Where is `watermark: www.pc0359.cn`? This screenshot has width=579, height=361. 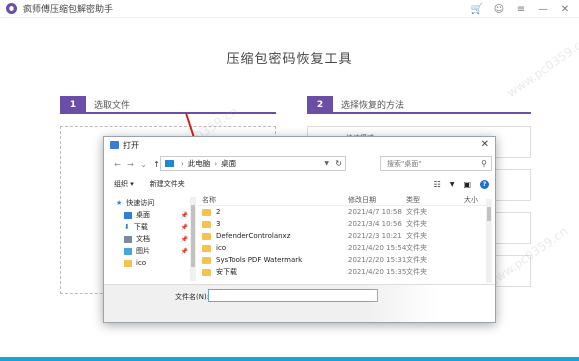 watermark: www.pc0359.cn is located at coordinates (541, 67).